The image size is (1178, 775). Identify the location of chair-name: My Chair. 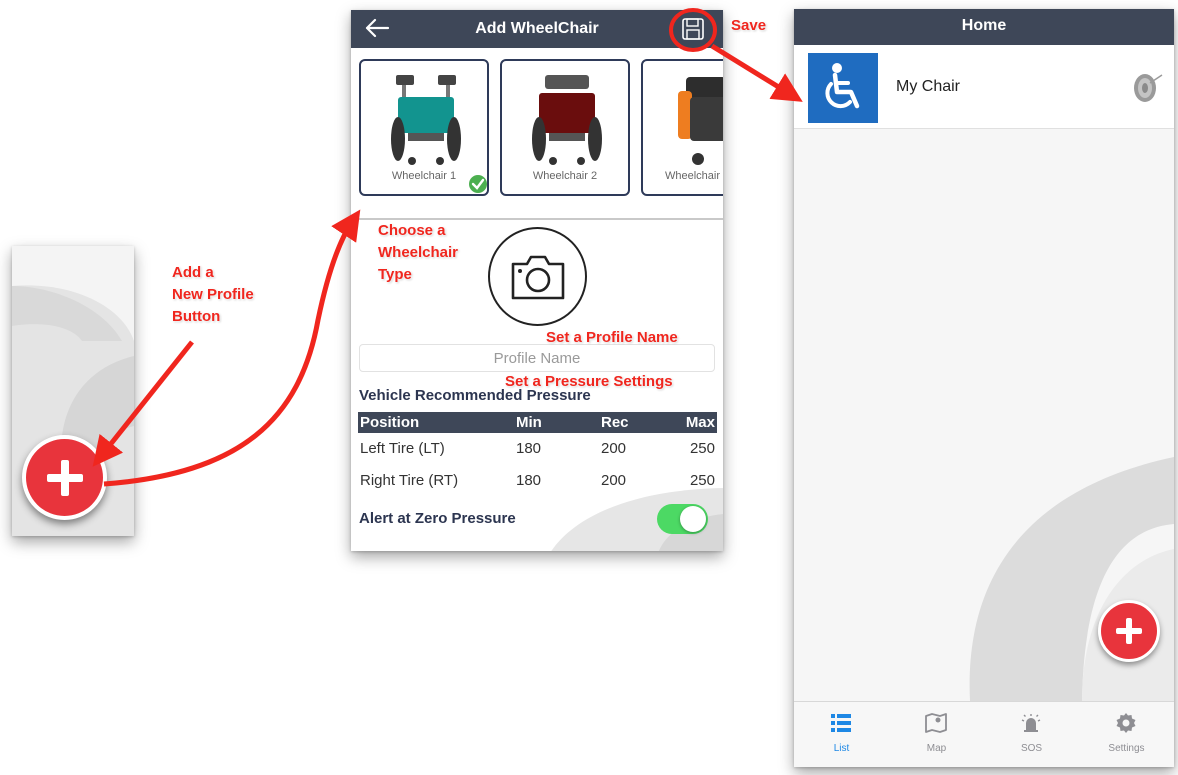
(928, 86).